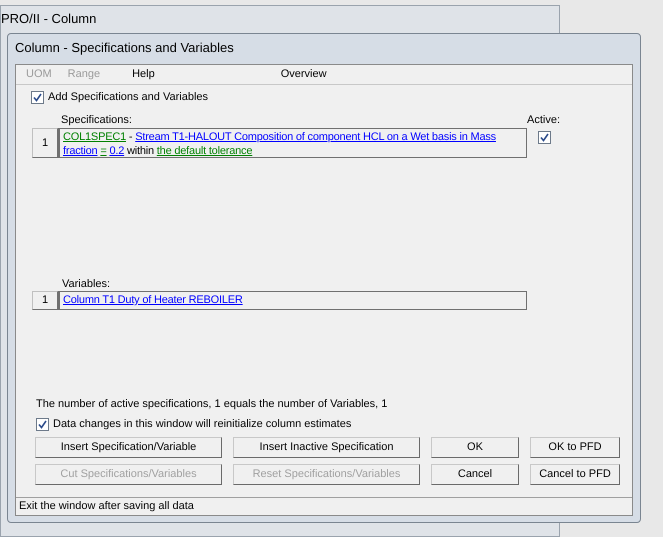 The width and height of the screenshot is (663, 537). I want to click on dialog-button: Insert Specification/Variable, so click(128, 447).